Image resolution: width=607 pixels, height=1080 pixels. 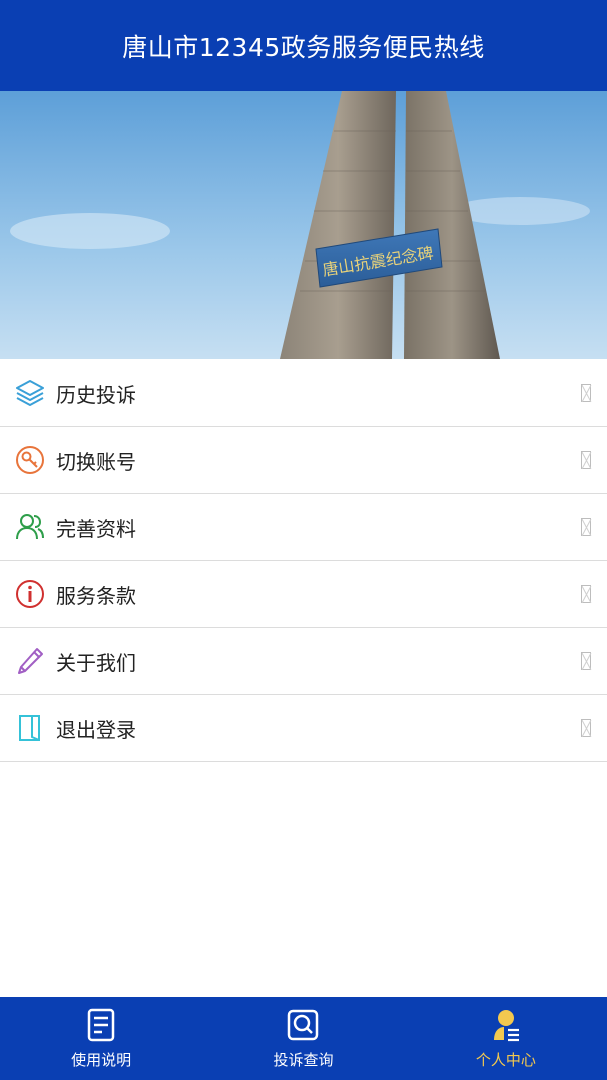 What do you see at coordinates (96, 595) in the screenshot?
I see `menu-item-label: 服务条款` at bounding box center [96, 595].